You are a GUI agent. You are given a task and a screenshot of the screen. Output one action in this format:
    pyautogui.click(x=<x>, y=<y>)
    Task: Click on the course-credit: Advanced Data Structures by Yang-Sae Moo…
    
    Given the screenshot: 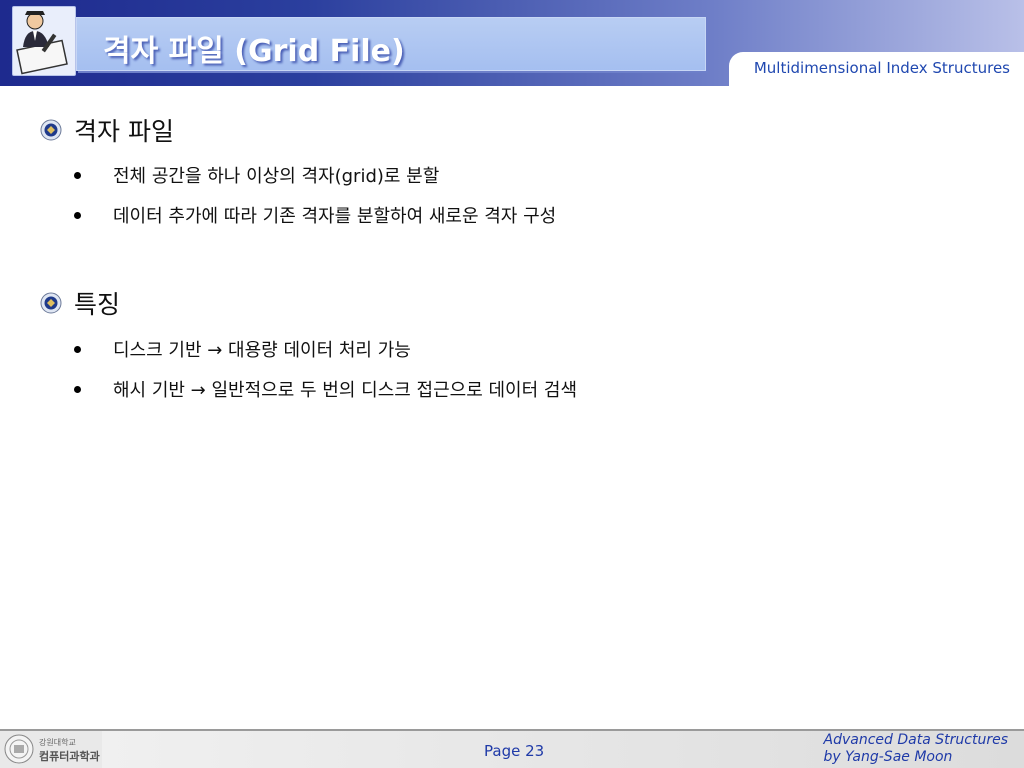 What is the action you would take?
    pyautogui.click(x=916, y=749)
    